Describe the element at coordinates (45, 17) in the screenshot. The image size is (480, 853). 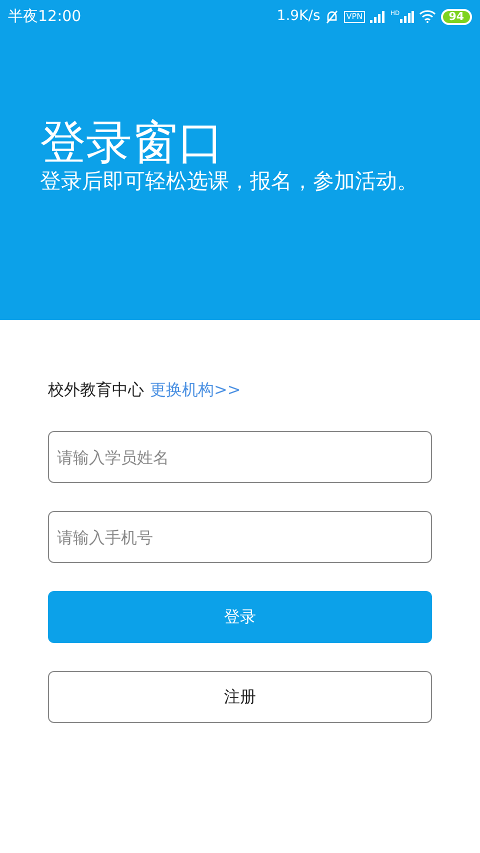
I see `status-time: 半夜12:00` at that location.